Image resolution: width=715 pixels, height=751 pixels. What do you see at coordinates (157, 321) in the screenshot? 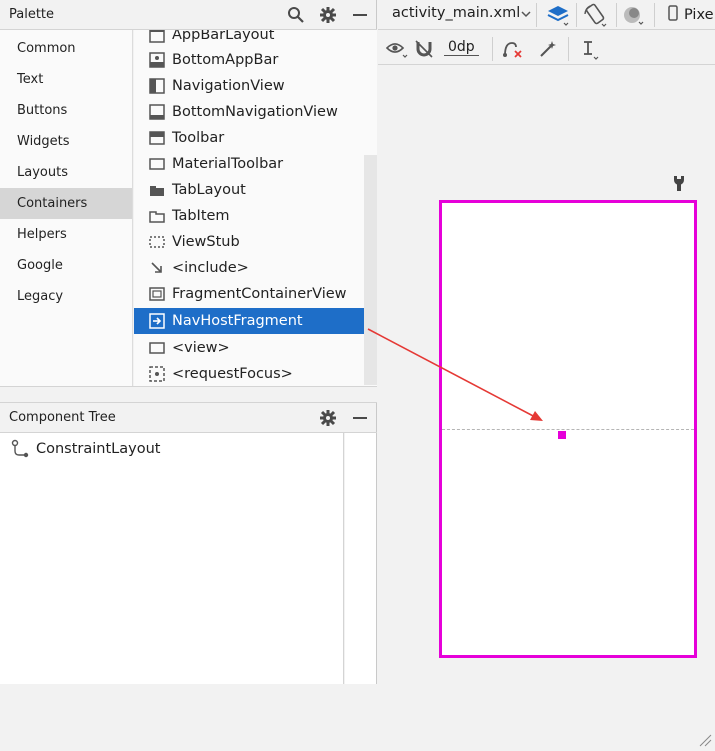
I see `nav-host-icon` at bounding box center [157, 321].